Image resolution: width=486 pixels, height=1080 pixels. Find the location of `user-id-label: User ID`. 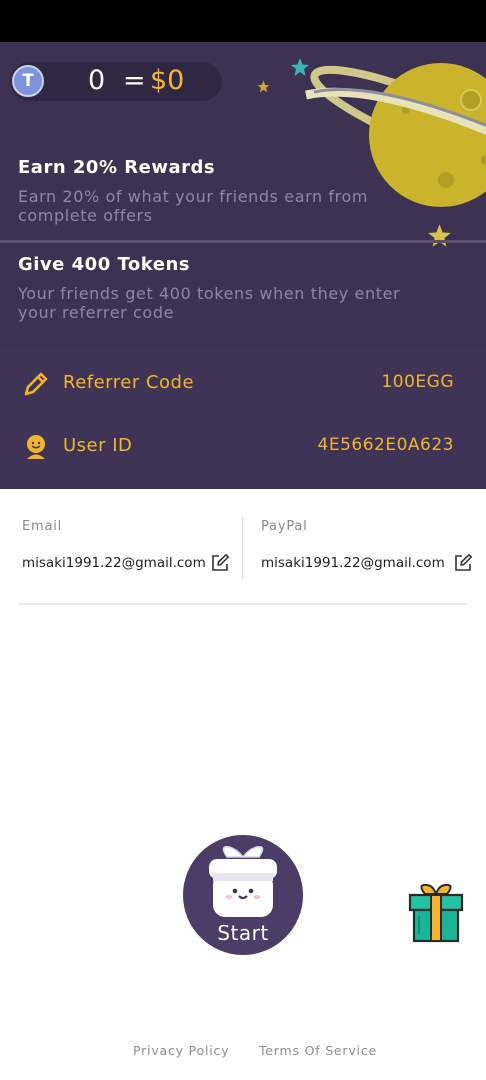

user-id-label: User ID is located at coordinates (98, 445).